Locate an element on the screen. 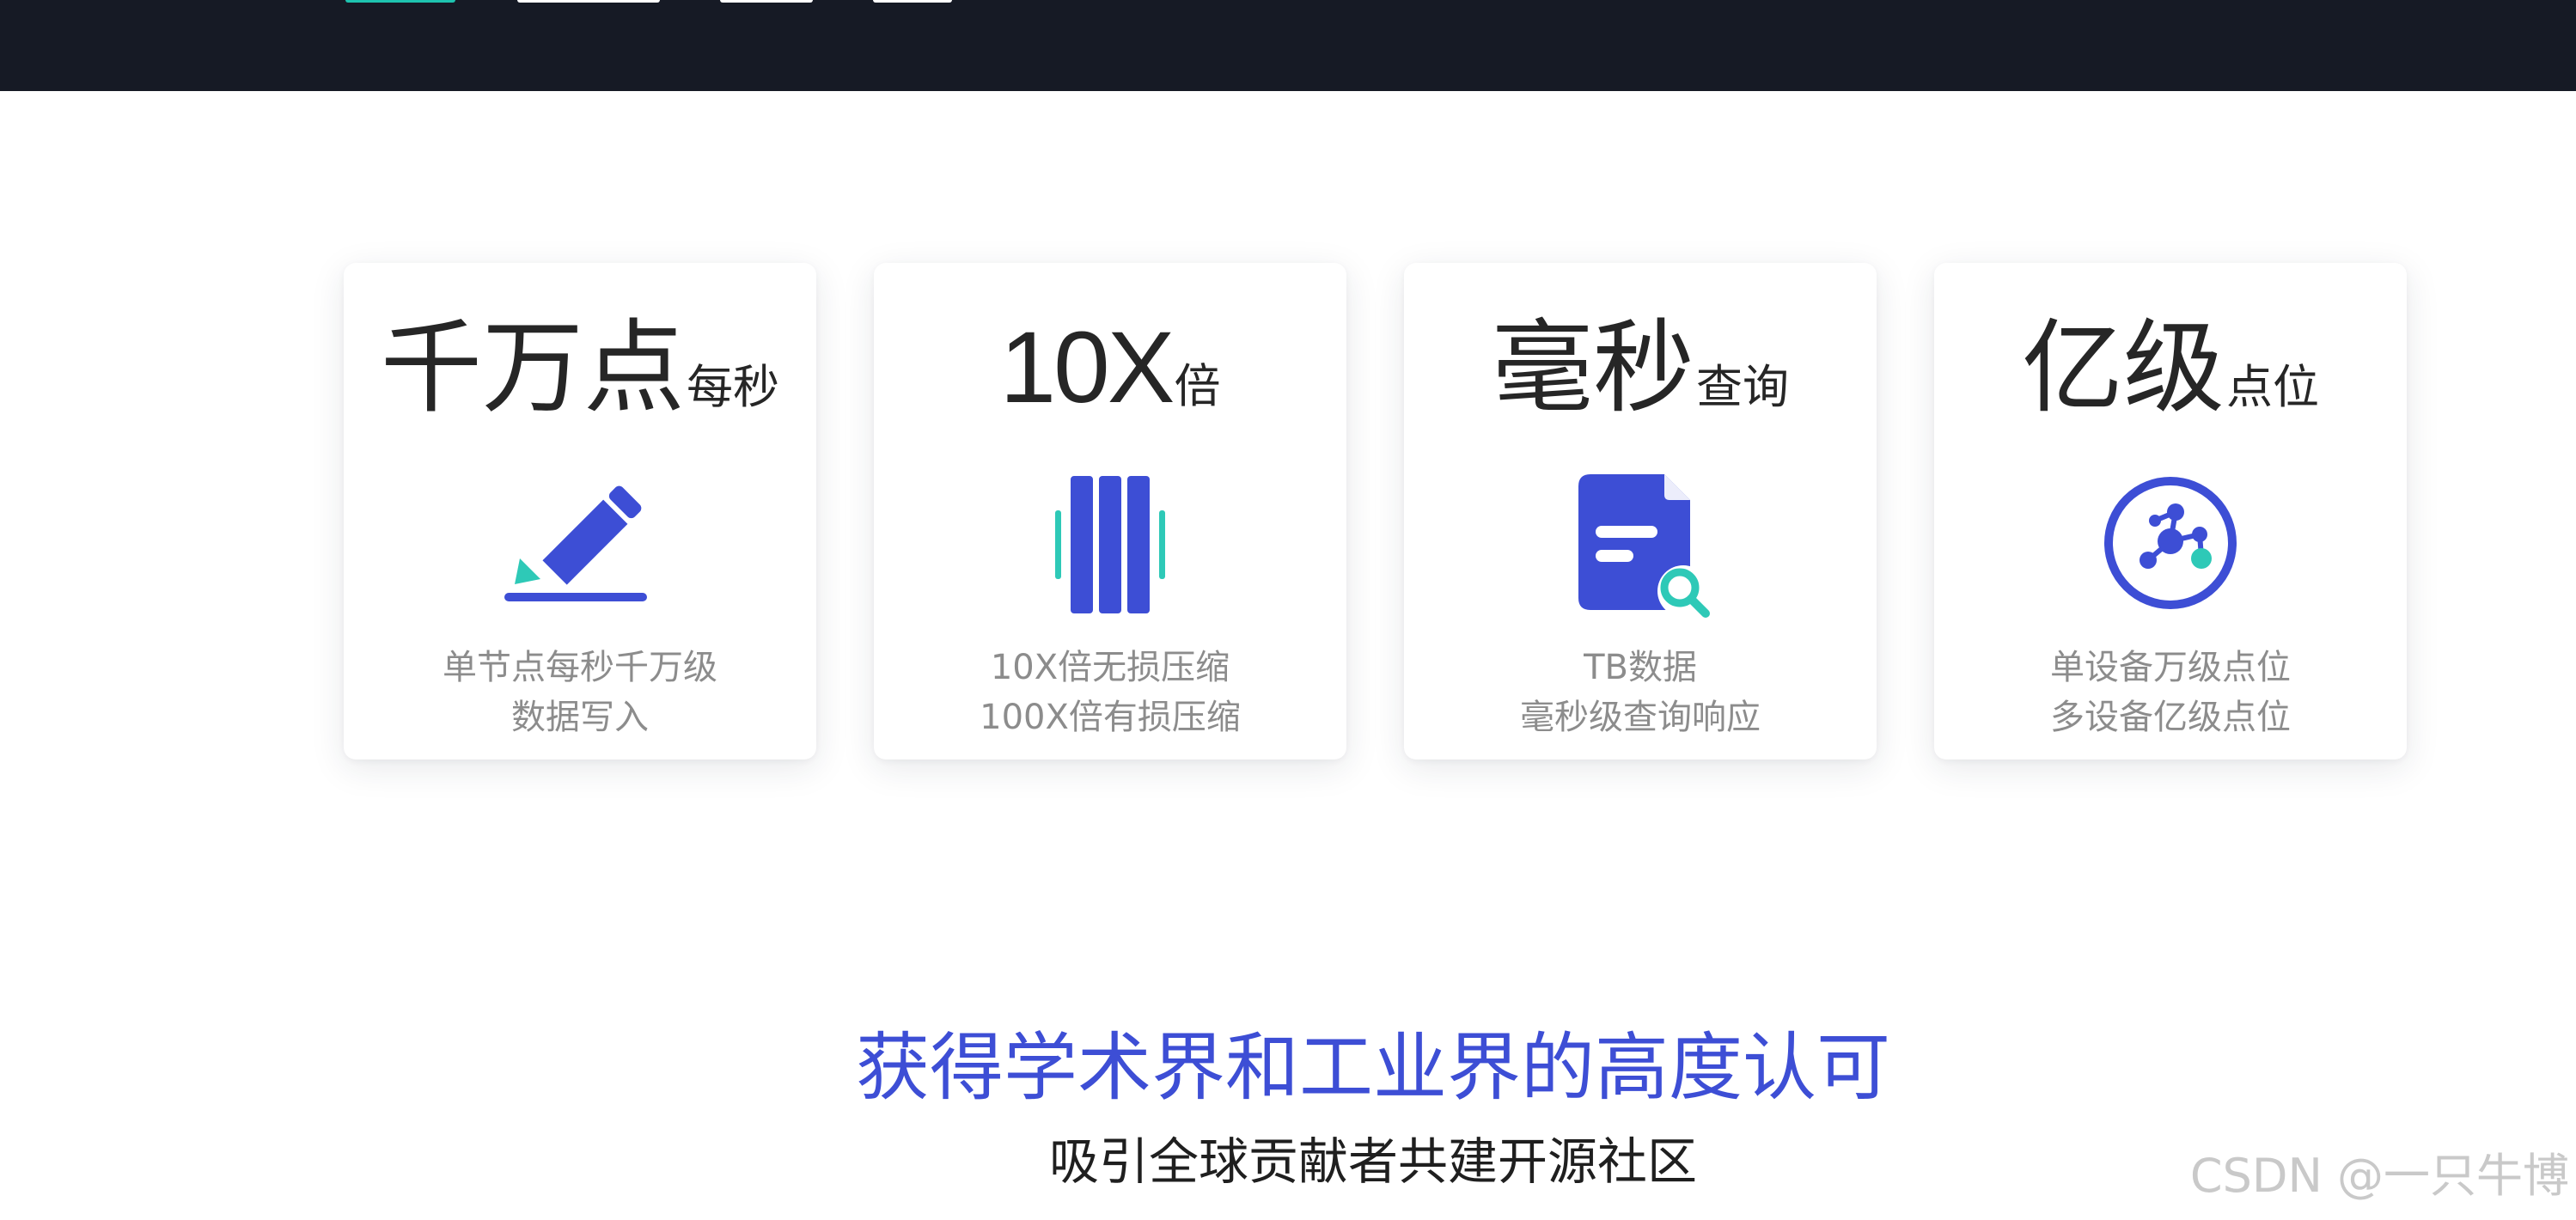 Image resolution: width=2576 pixels, height=1220 pixels. card-headline: 毫秒查询 is located at coordinates (1641, 367).